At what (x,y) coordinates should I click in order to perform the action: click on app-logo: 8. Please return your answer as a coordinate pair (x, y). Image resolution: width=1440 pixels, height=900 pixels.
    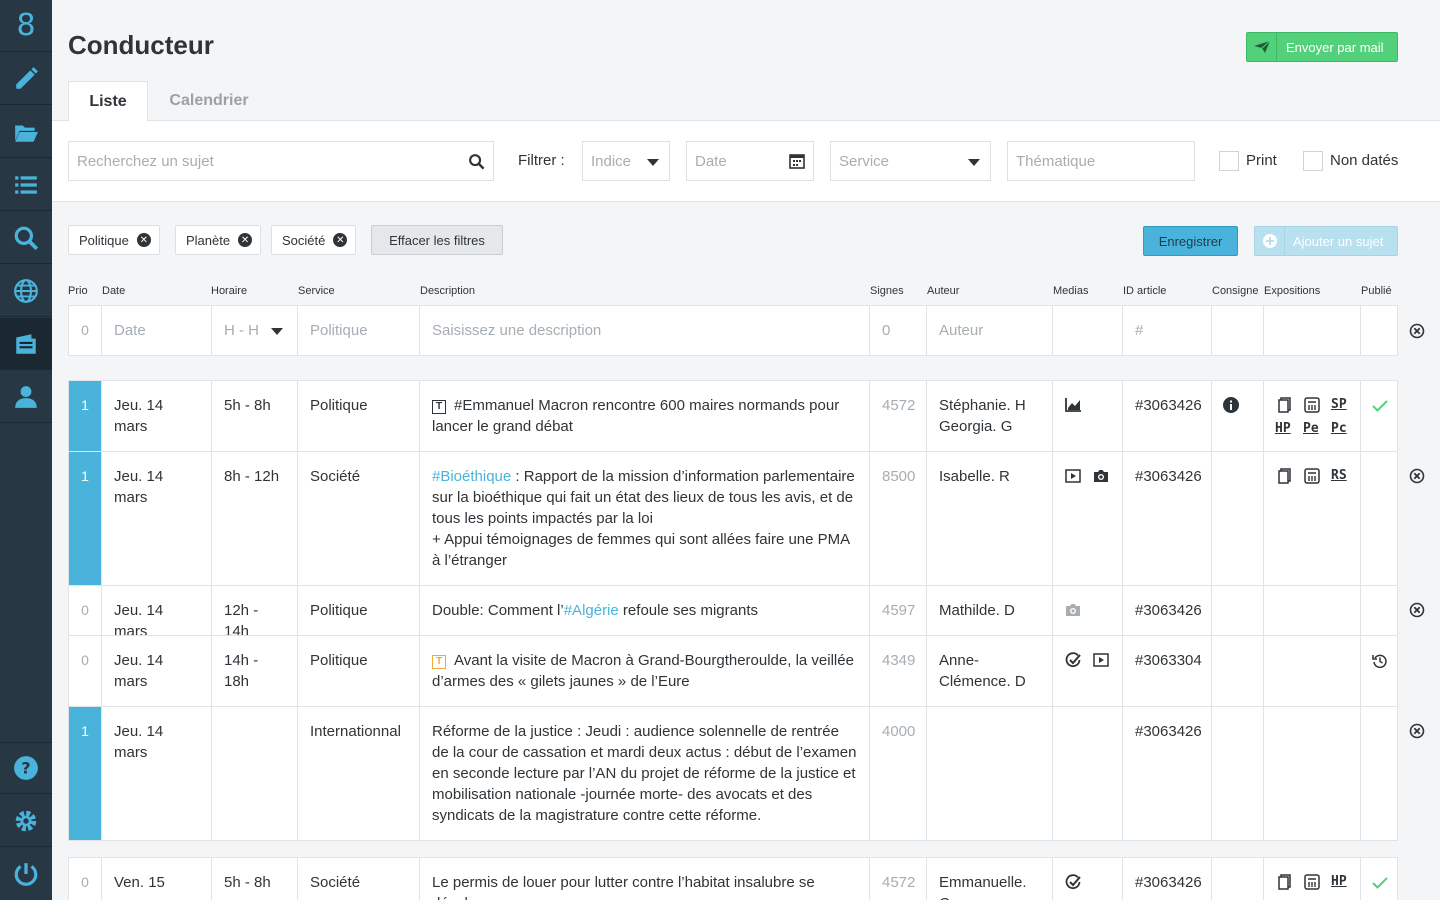
    Looking at the image, I should click on (26, 26).